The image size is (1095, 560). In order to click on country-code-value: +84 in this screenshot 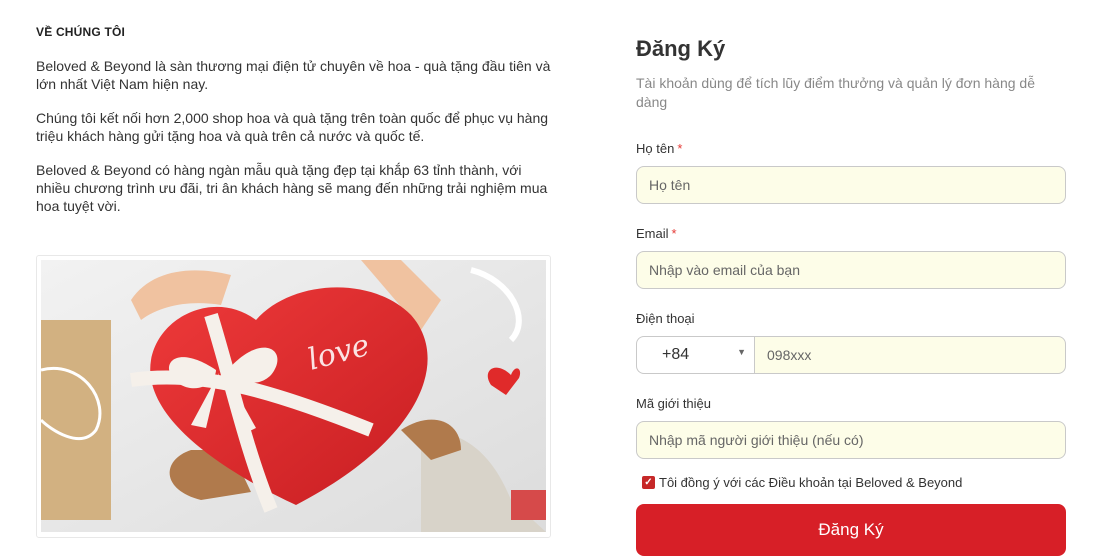, I will do `click(676, 354)`.